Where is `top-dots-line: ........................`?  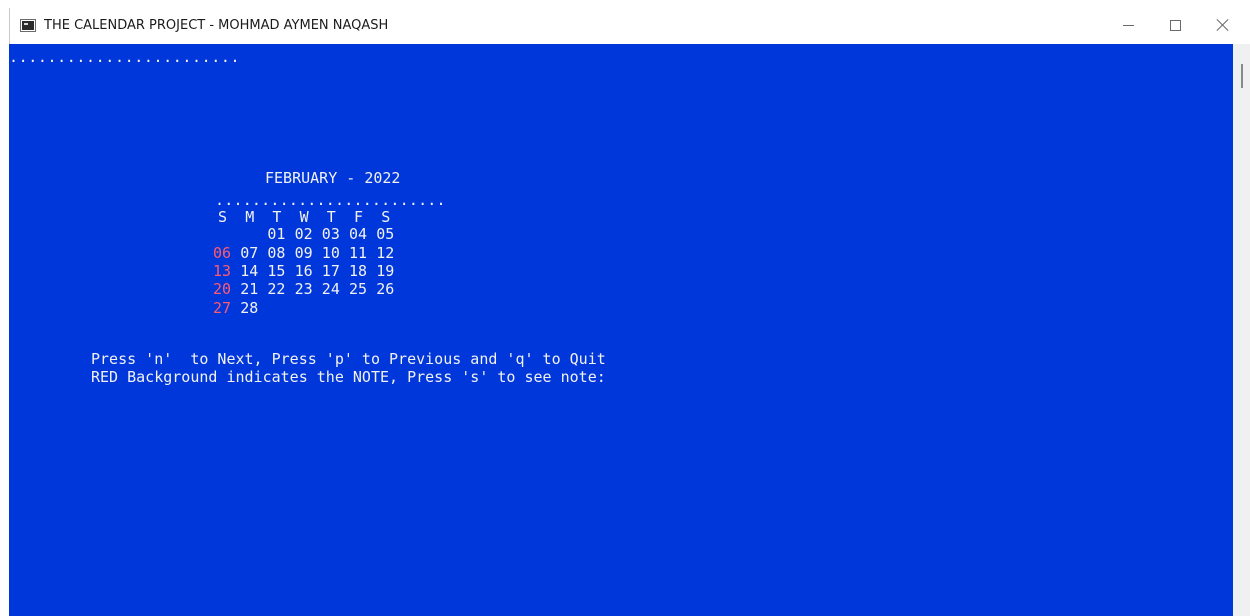 top-dots-line: ........................ is located at coordinates (125, 57).